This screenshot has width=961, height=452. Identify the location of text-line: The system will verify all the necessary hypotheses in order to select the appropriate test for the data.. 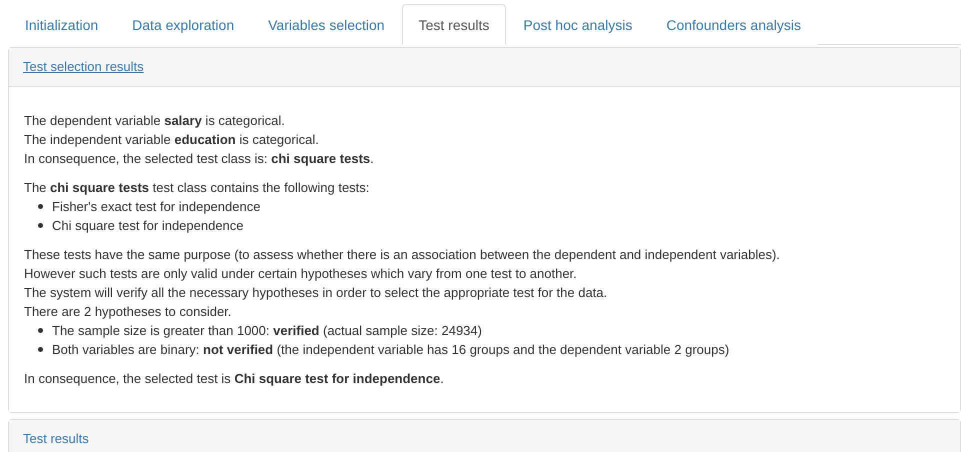
(316, 293).